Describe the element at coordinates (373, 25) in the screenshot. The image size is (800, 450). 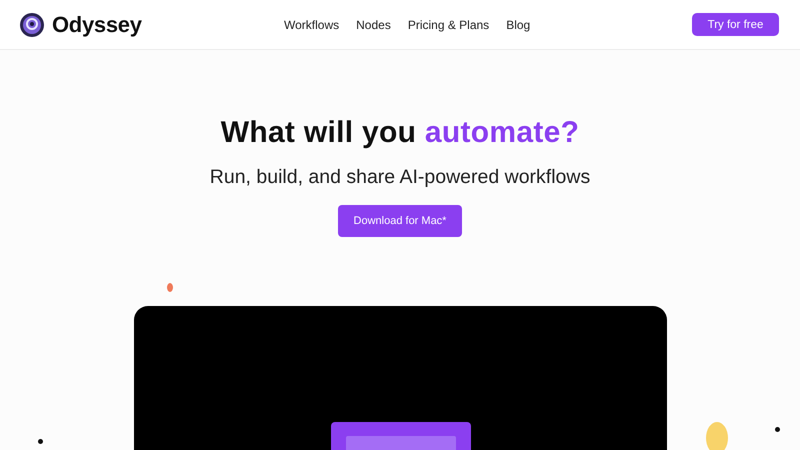
I see `nav-link: Nodes` at that location.